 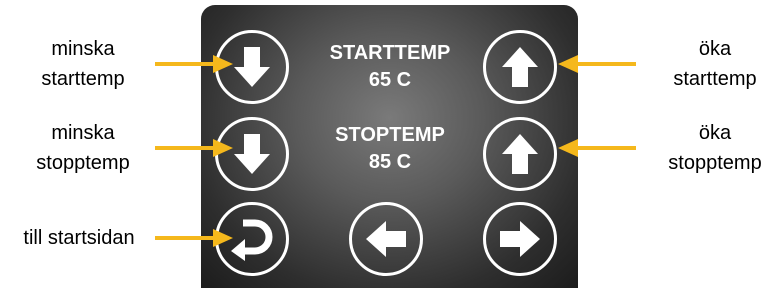 What do you see at coordinates (390, 67) in the screenshot?
I see `starttemp-readout: STARTTEMP 65 C` at bounding box center [390, 67].